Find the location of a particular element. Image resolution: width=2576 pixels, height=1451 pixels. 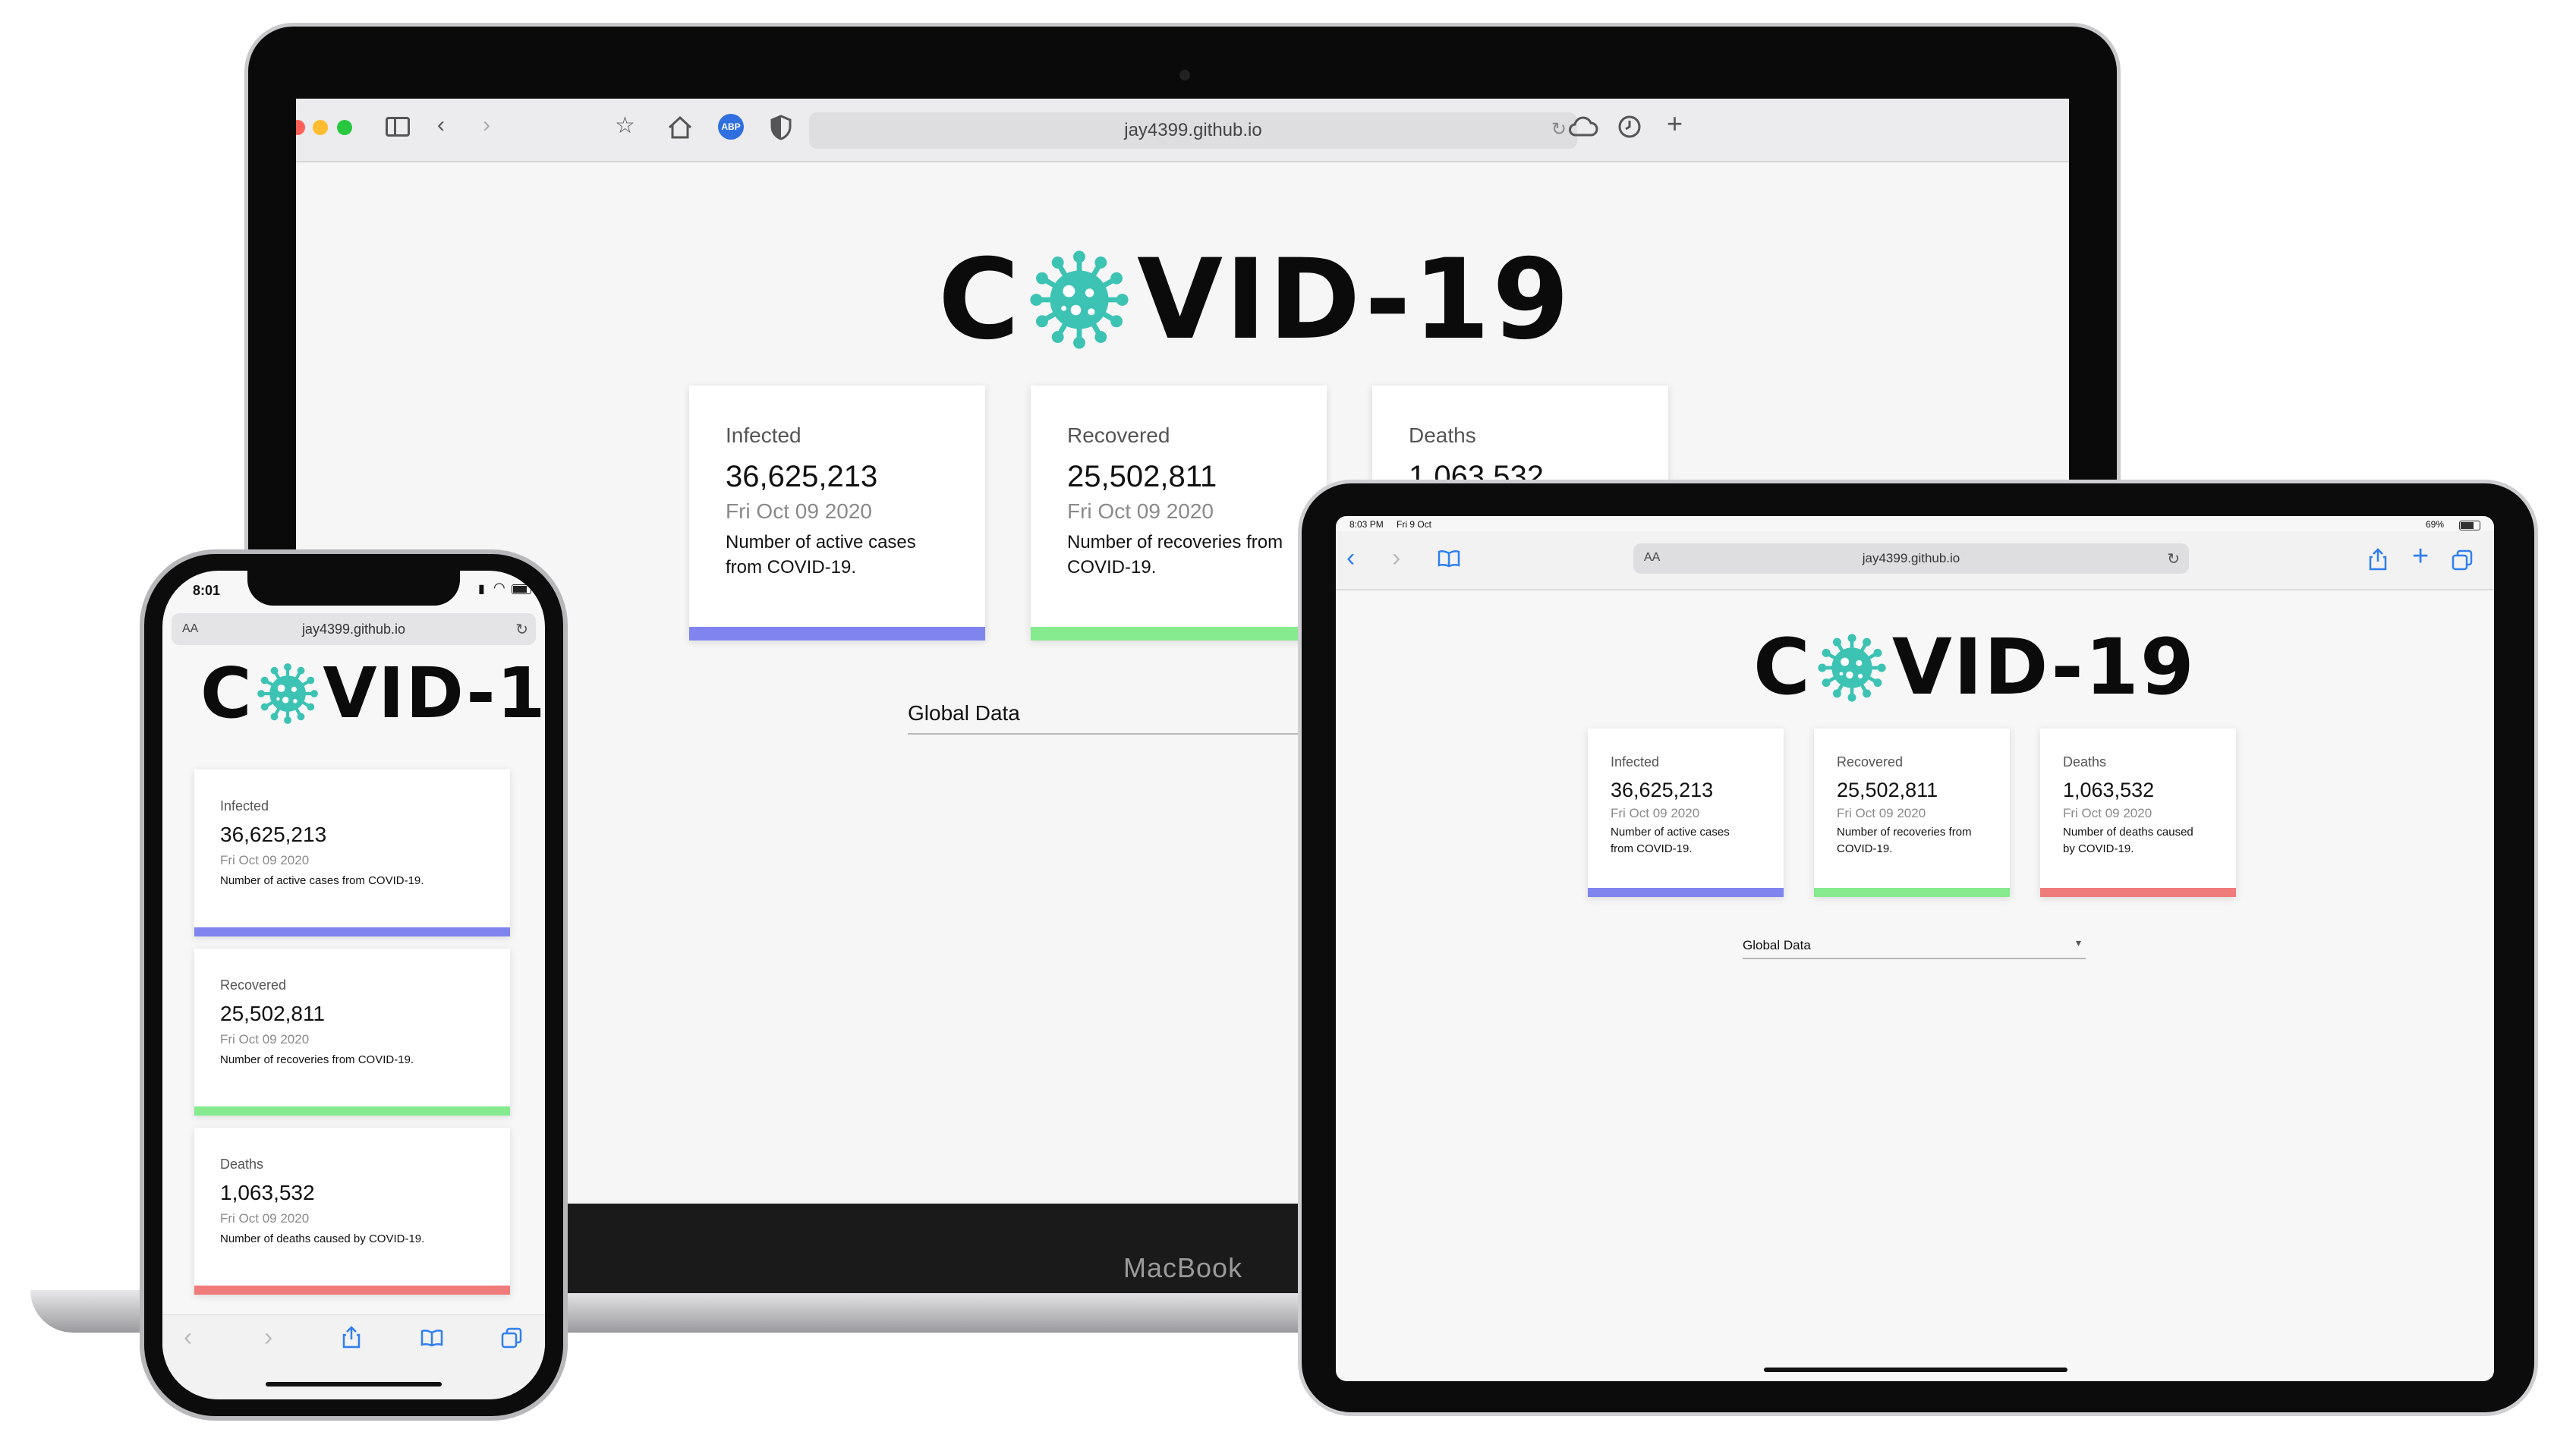

virus-icon is located at coordinates (1852, 667).